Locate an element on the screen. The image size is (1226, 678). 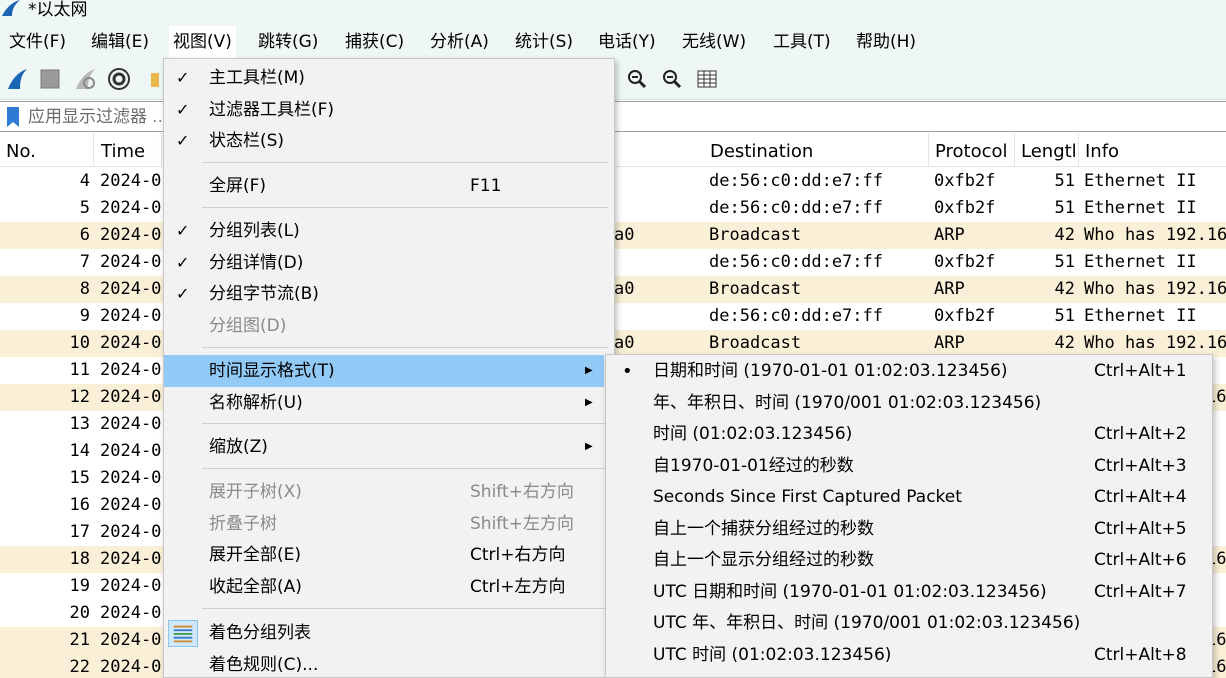
menu-capture: 捕获(C) is located at coordinates (374, 42).